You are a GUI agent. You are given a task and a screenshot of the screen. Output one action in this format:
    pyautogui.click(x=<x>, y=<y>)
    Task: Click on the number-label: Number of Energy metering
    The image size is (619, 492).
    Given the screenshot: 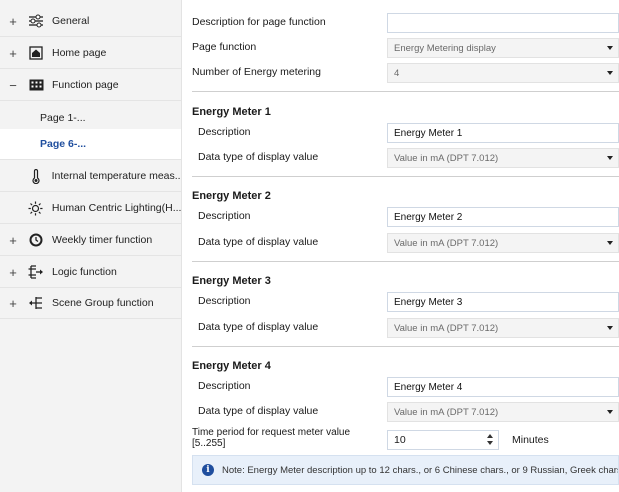 What is the action you would take?
    pyautogui.click(x=256, y=72)
    